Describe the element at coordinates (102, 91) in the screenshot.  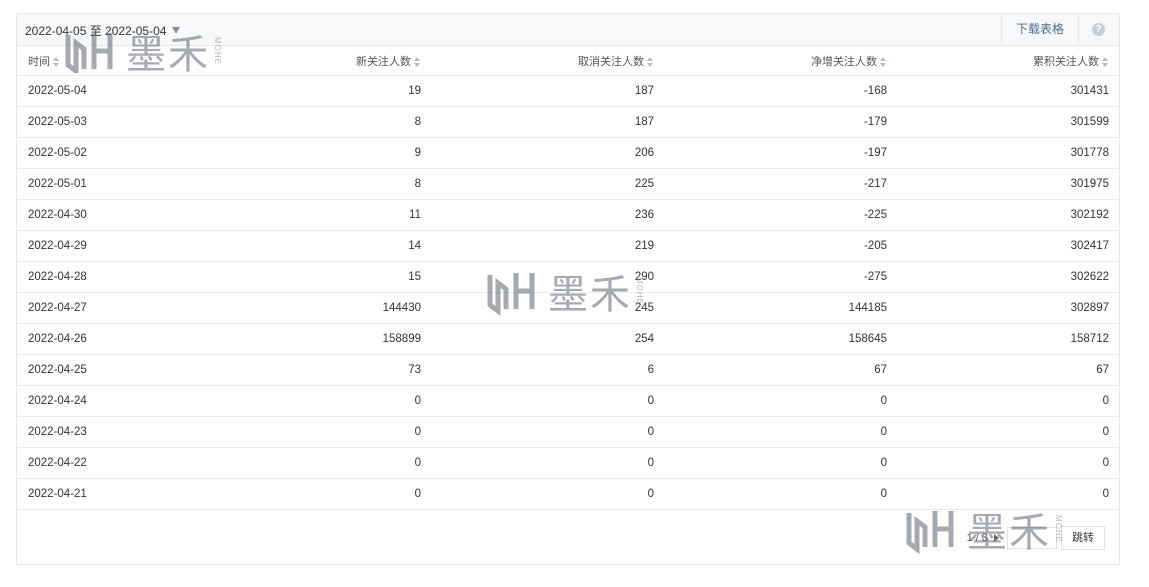
I see `cell-date: 2022-05-04` at that location.